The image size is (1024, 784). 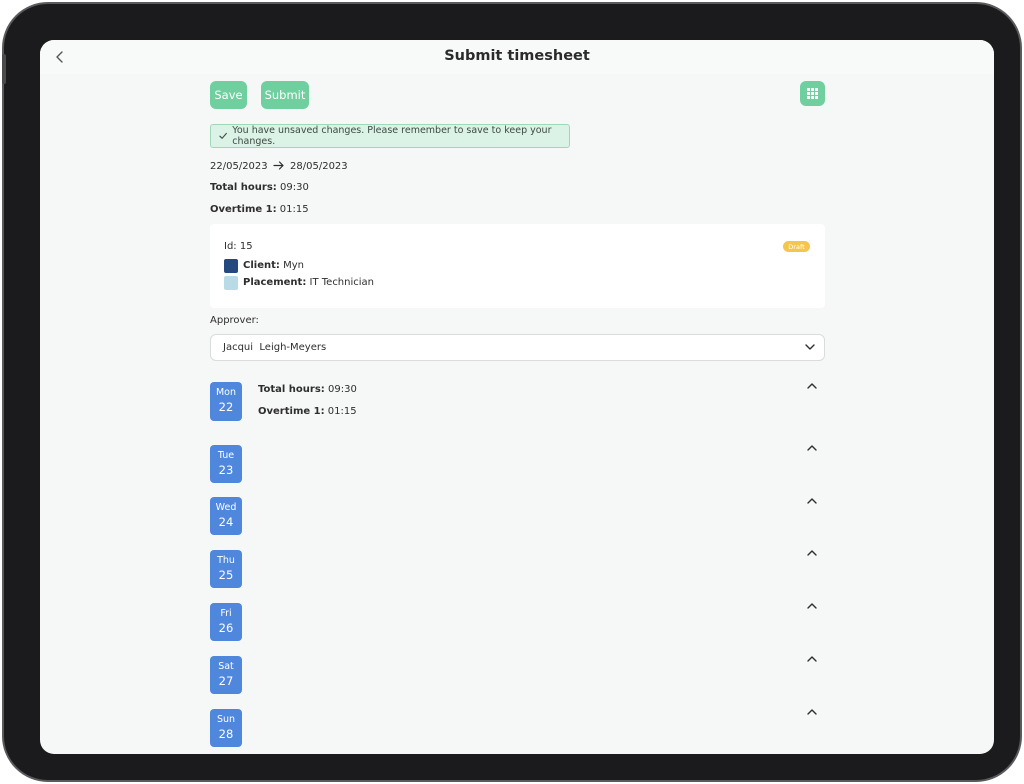 I want to click on day-date: 24, so click(x=226, y=522).